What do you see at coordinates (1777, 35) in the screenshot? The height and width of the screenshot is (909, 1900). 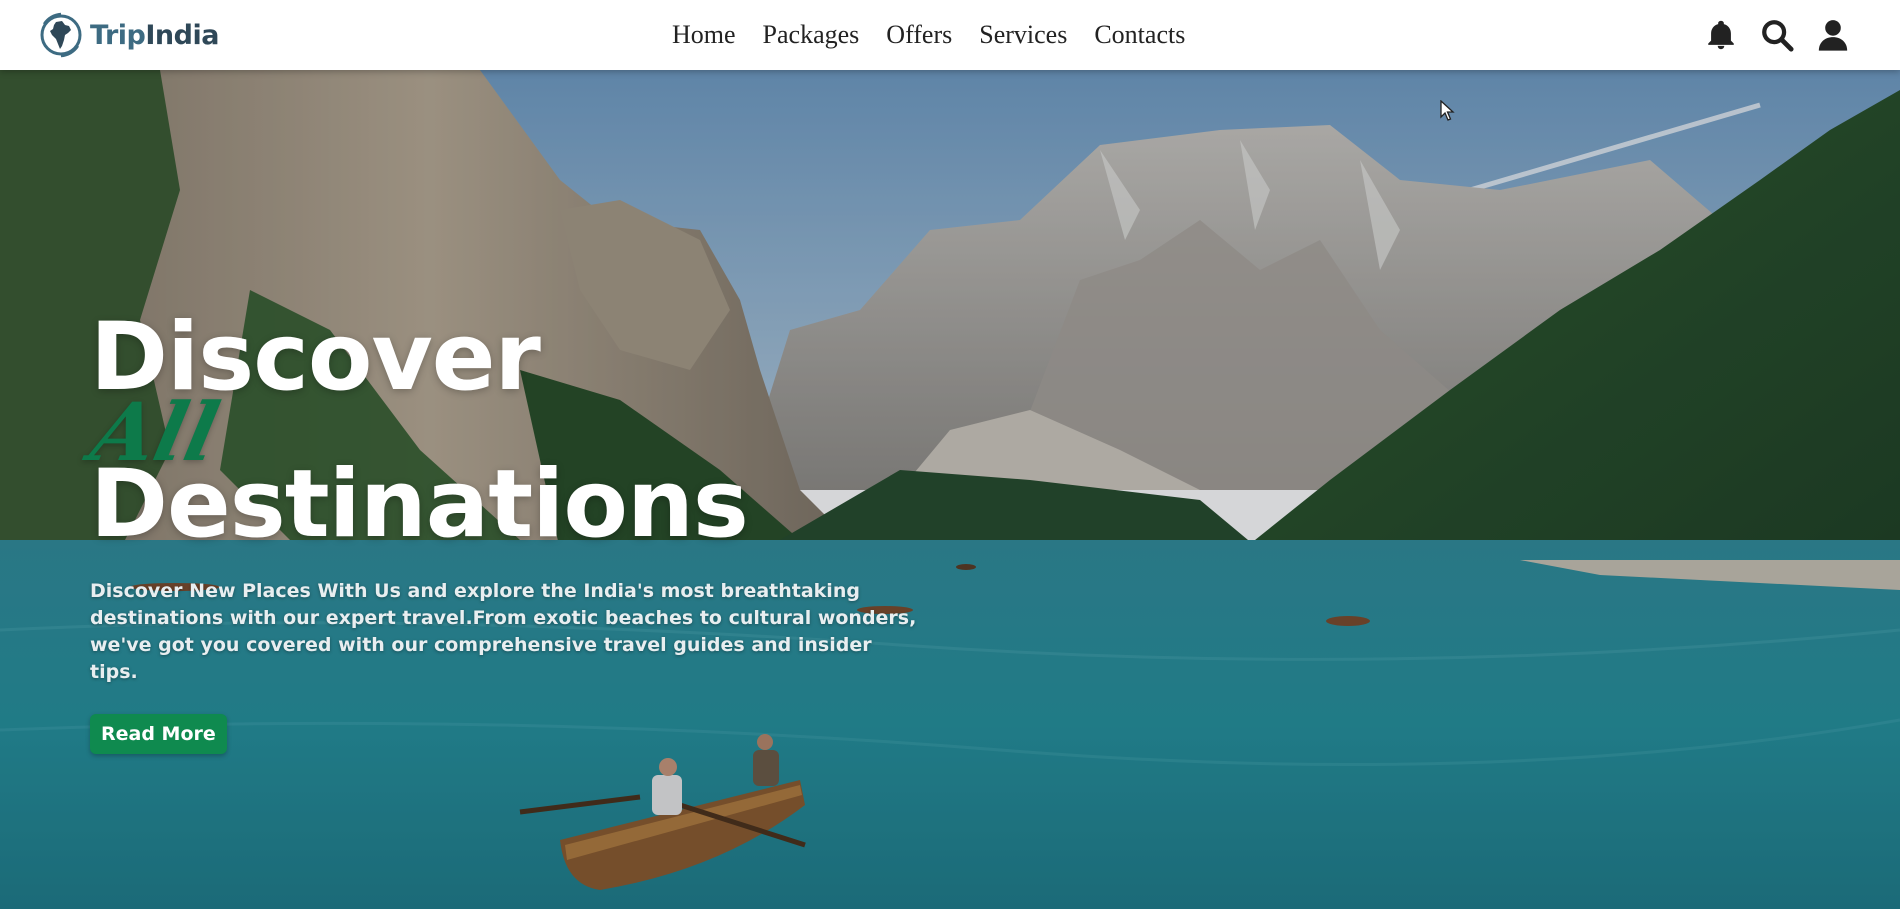 I see `search-icon` at bounding box center [1777, 35].